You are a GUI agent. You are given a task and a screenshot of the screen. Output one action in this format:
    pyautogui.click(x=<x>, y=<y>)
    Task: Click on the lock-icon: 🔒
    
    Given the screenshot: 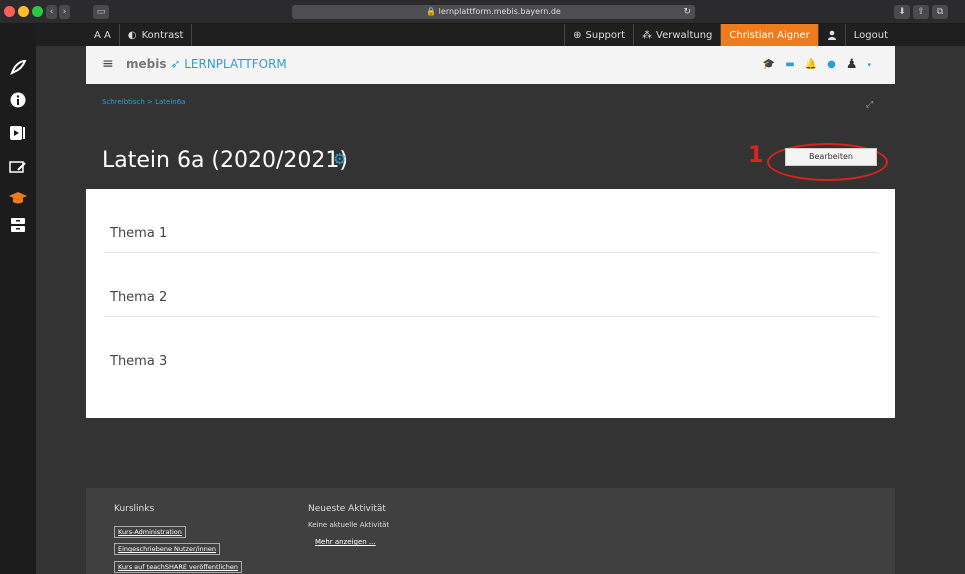 What is the action you would take?
    pyautogui.click(x=431, y=11)
    